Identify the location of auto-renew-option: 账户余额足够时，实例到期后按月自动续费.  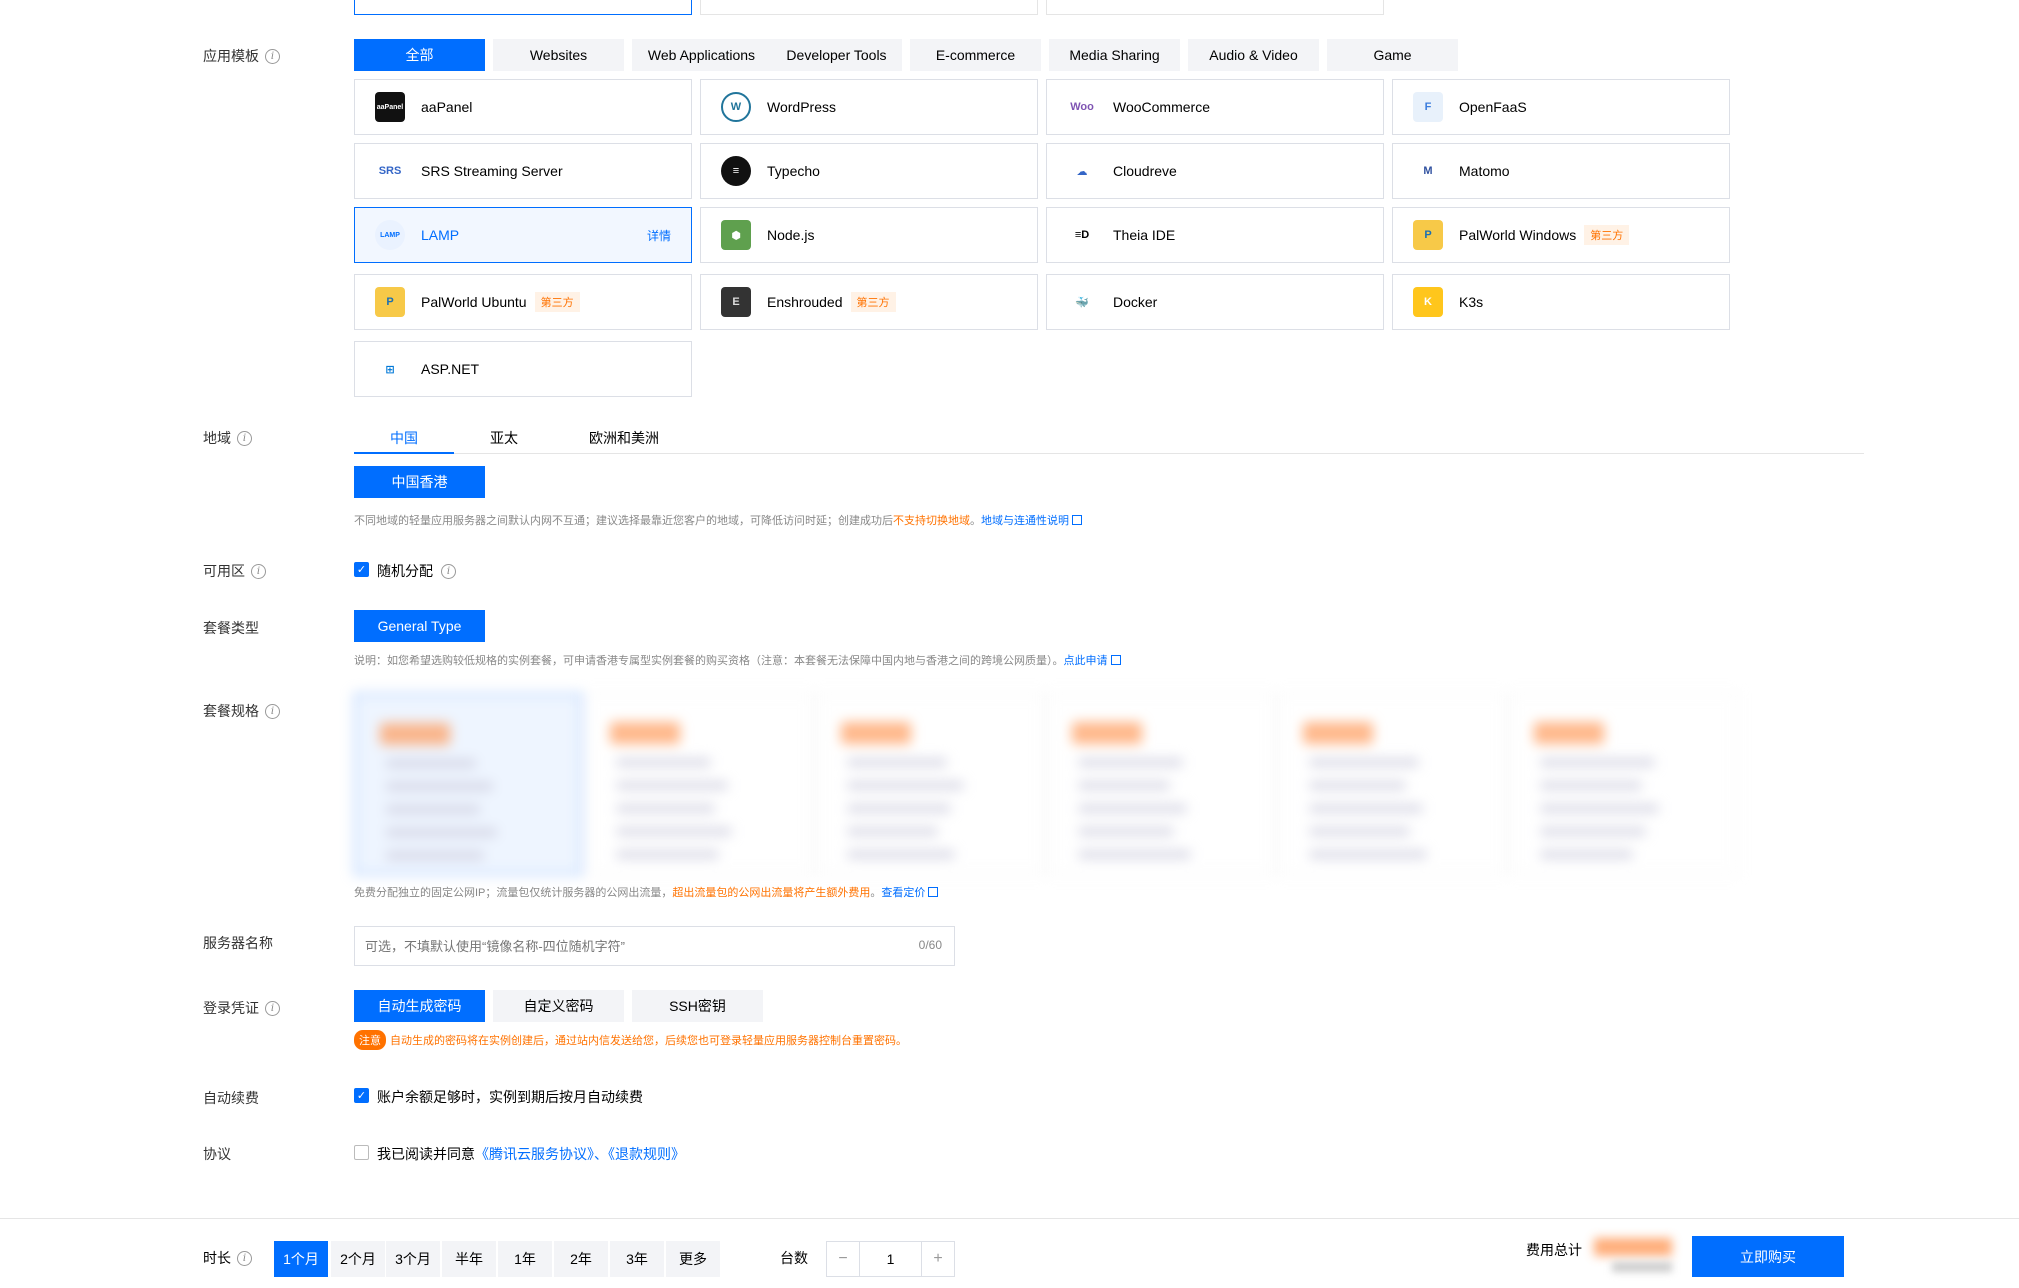
(510, 1097).